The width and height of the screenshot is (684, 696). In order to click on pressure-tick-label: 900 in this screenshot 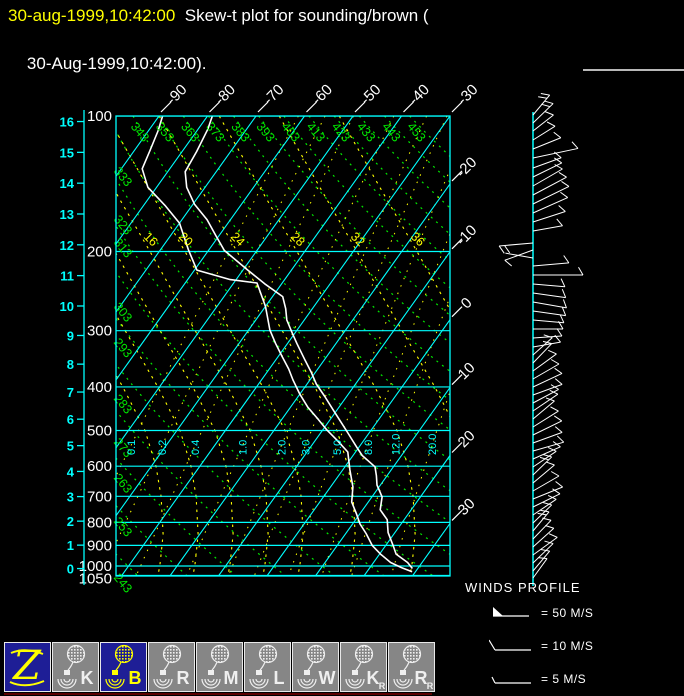, I will do `click(99, 545)`.